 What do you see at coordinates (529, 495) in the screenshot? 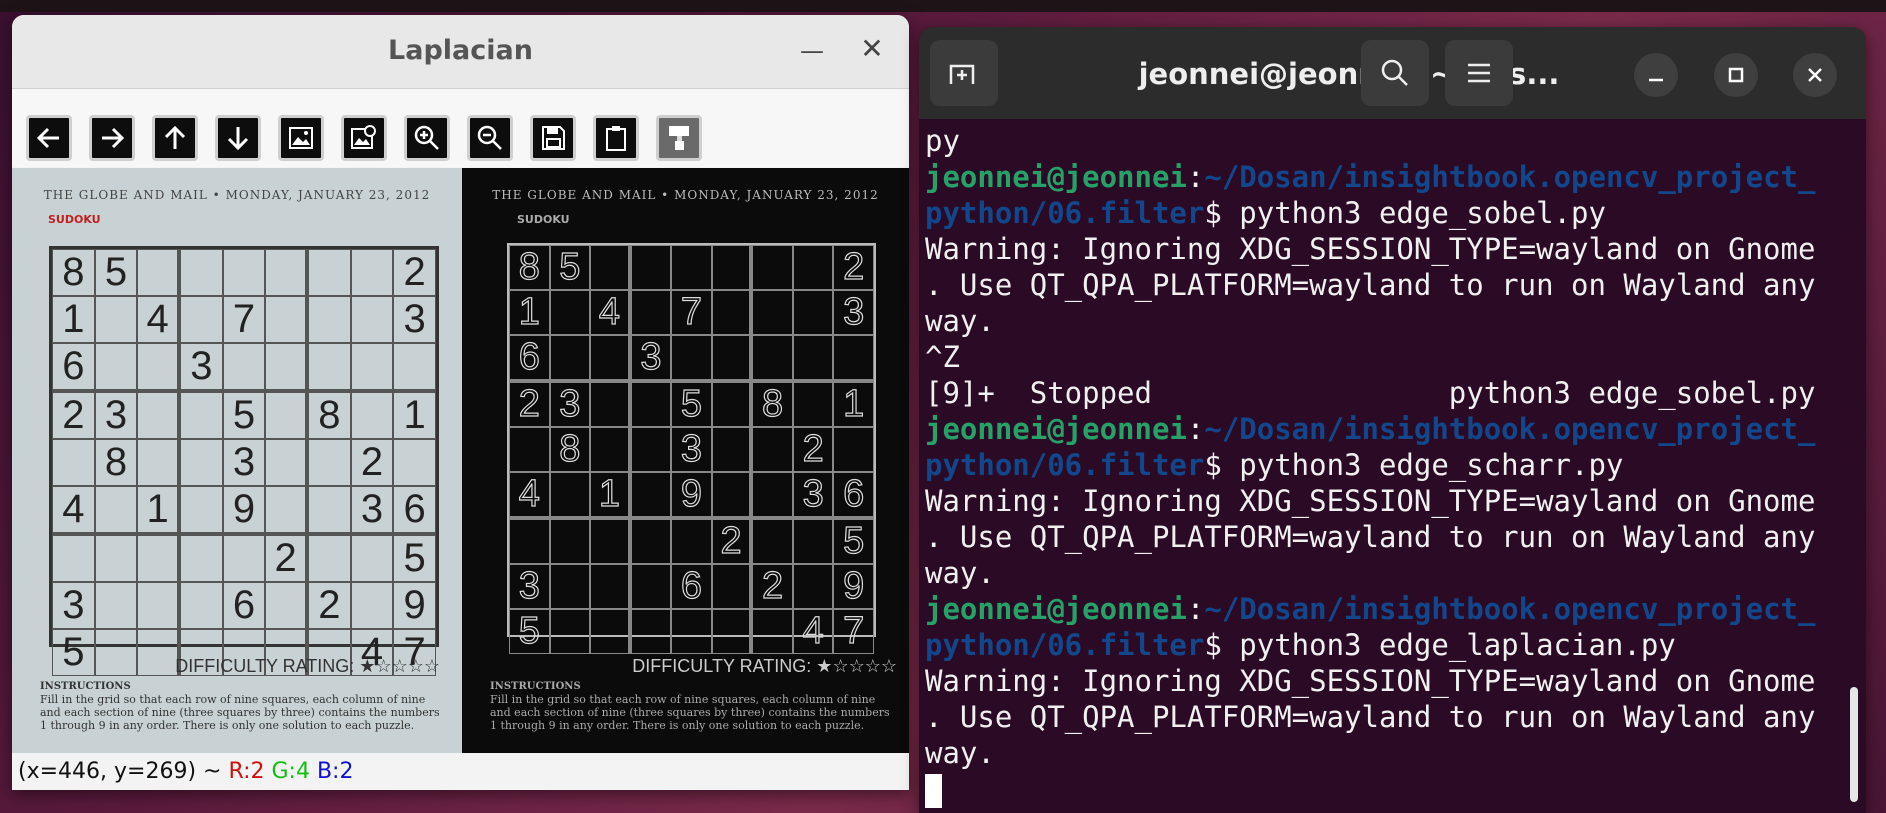
I see `sudoku-cell: 4` at bounding box center [529, 495].